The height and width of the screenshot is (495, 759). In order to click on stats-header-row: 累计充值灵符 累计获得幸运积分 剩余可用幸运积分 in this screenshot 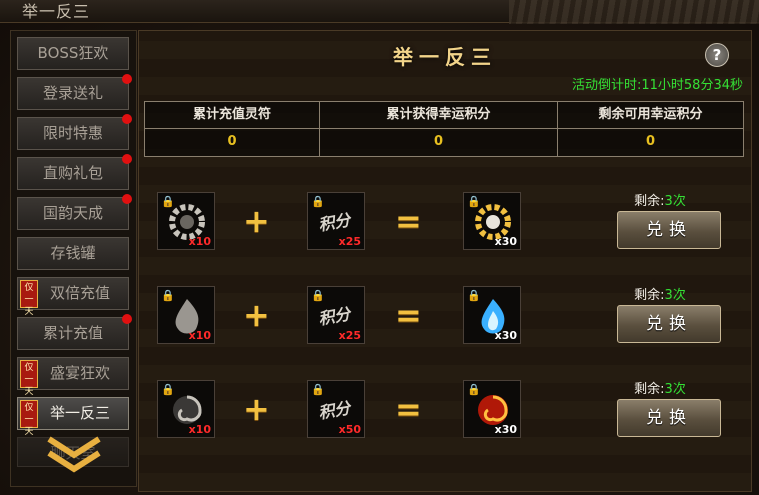, I will do `click(444, 115)`.